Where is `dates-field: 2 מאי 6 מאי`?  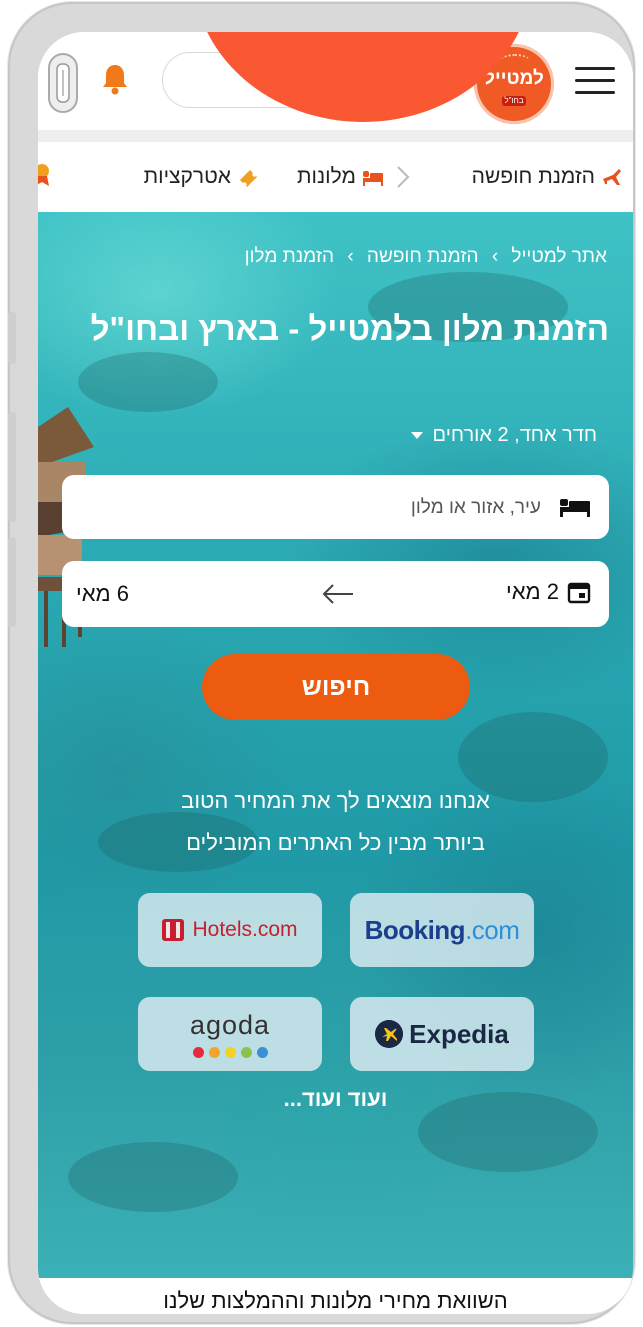
dates-field: 2 מאי 6 מאי is located at coordinates (335, 594).